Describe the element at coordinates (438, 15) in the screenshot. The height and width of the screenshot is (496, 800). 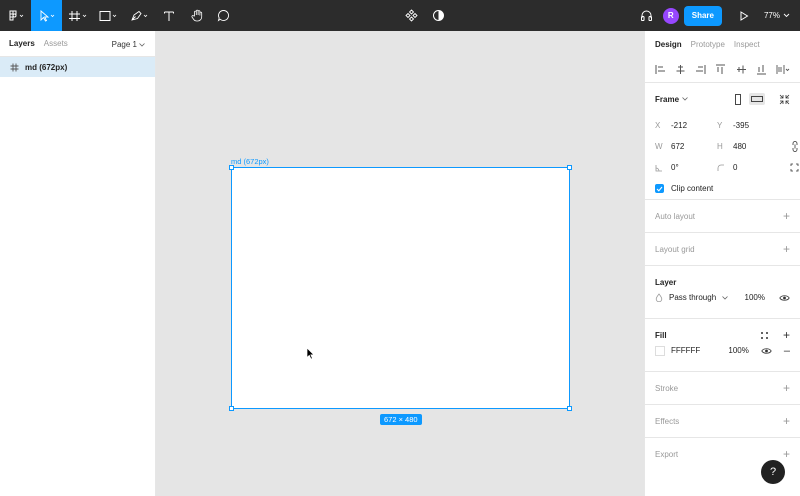
I see `theme-toggle-button` at that location.